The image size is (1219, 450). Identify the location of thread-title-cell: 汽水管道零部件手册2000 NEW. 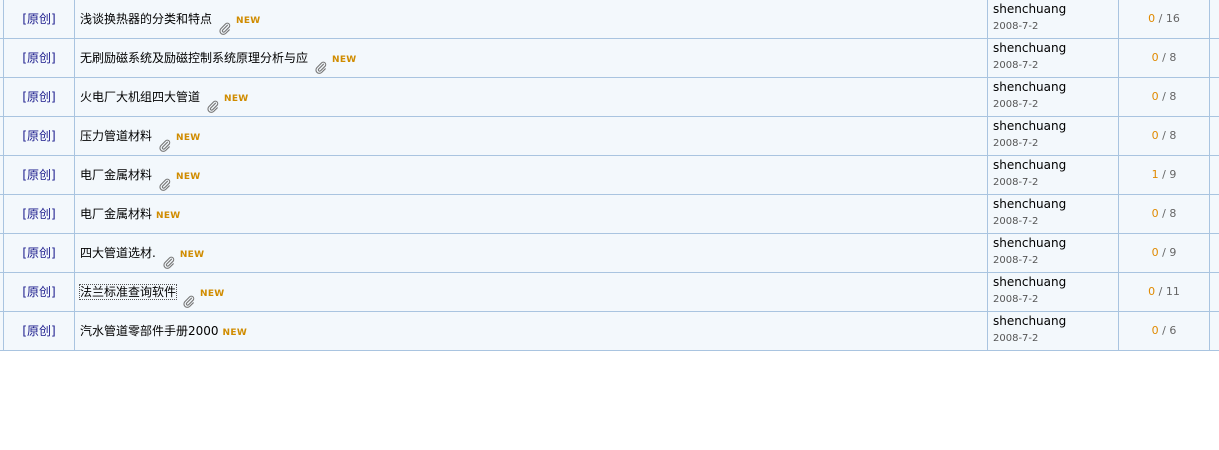
(163, 331).